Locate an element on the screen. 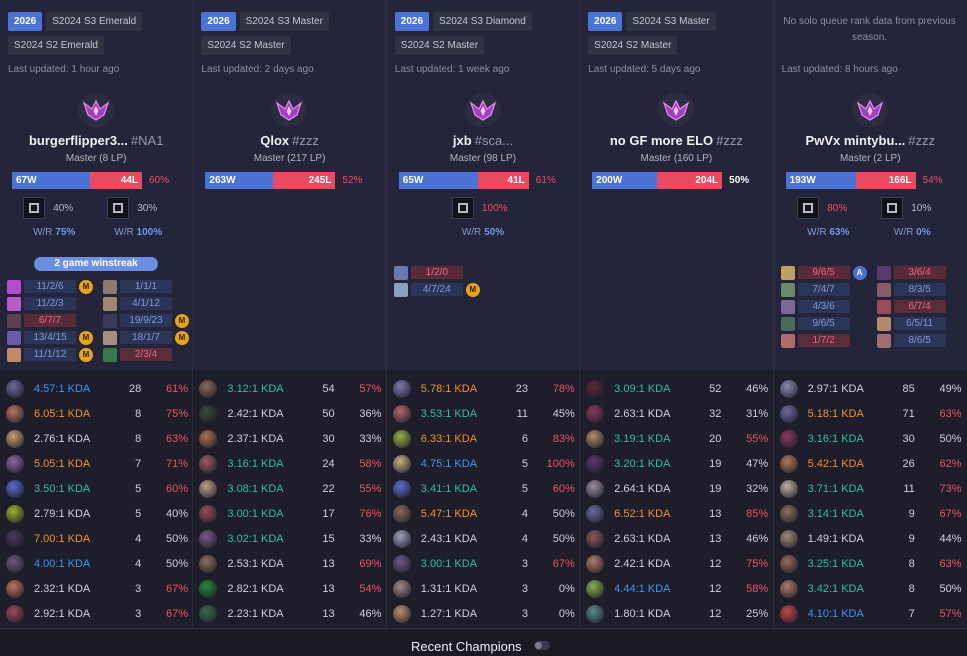 Image resolution: width=967 pixels, height=656 pixels. champion-row: 2.97:1 KDA 85 49% is located at coordinates (870, 388).